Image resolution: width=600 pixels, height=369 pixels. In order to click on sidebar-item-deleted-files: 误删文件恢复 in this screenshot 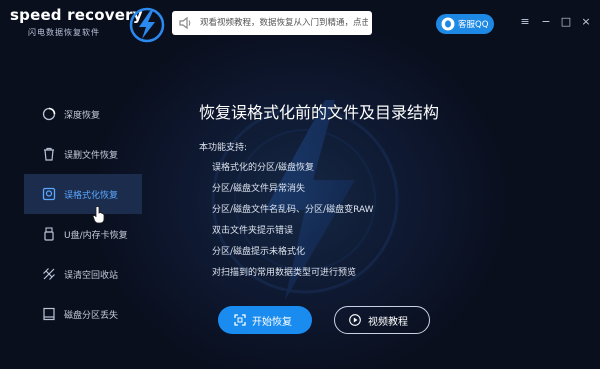, I will do `click(83, 154)`.